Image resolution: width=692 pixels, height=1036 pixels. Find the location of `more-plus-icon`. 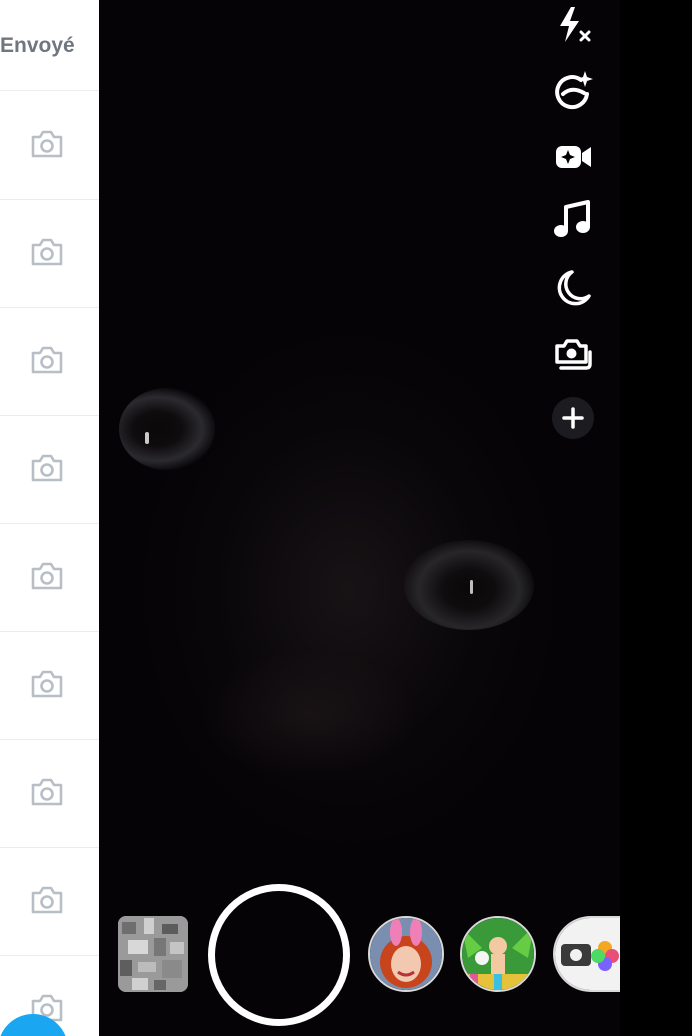

more-plus-icon is located at coordinates (573, 418).